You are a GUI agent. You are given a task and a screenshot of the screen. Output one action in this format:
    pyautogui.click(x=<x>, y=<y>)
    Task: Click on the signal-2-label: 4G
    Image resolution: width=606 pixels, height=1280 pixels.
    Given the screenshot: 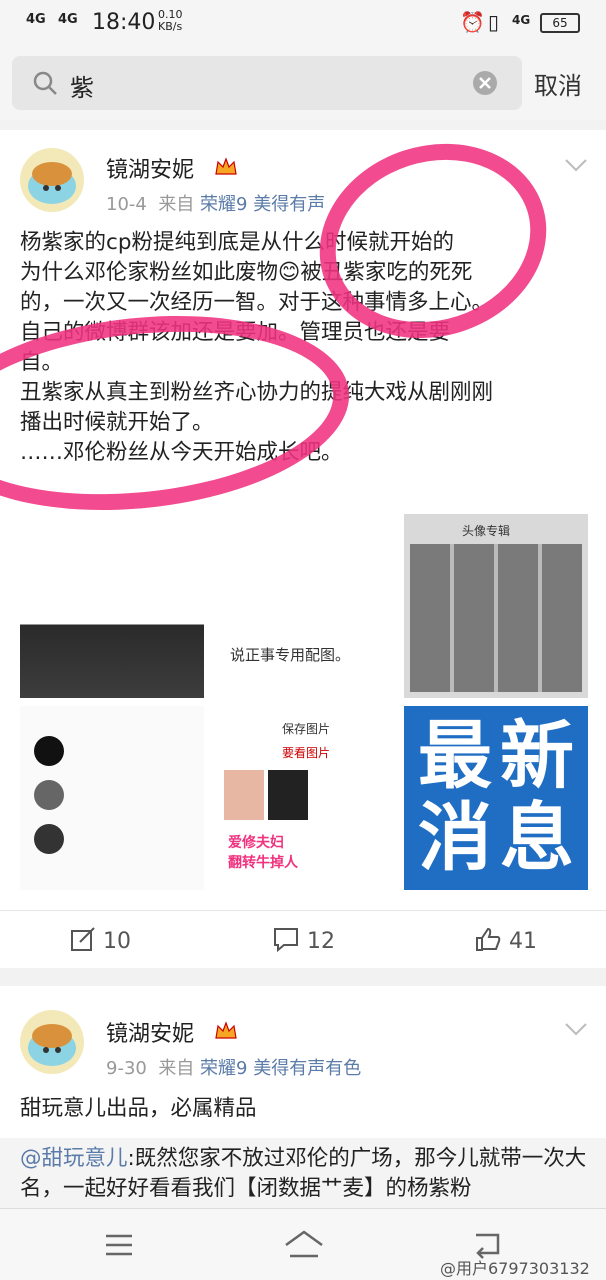 What is the action you would take?
    pyautogui.click(x=68, y=19)
    